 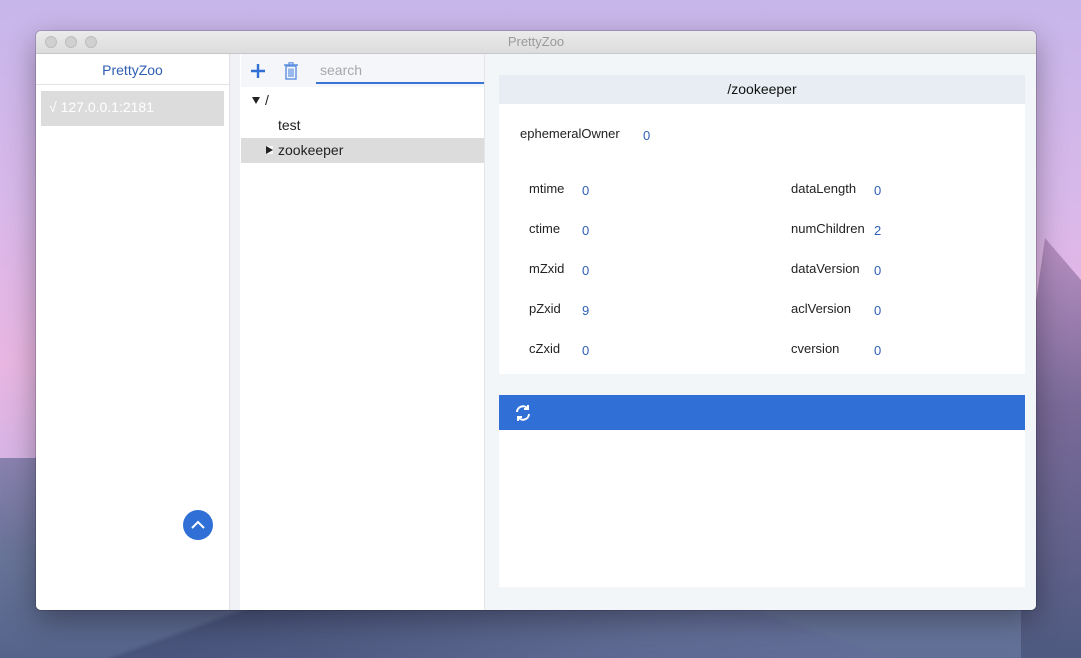 I want to click on tree-node-label: /, so click(x=267, y=100).